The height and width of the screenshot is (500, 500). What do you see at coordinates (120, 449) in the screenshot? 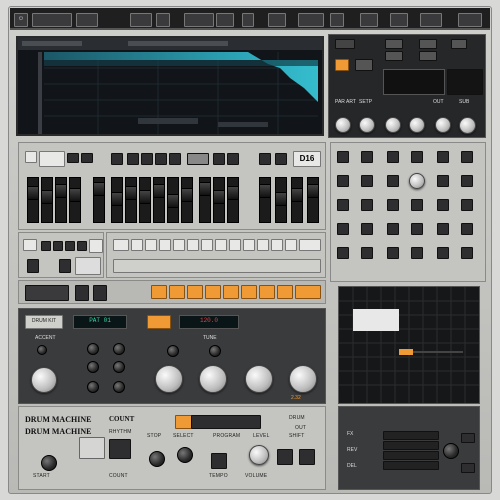
I see `count-button` at bounding box center [120, 449].